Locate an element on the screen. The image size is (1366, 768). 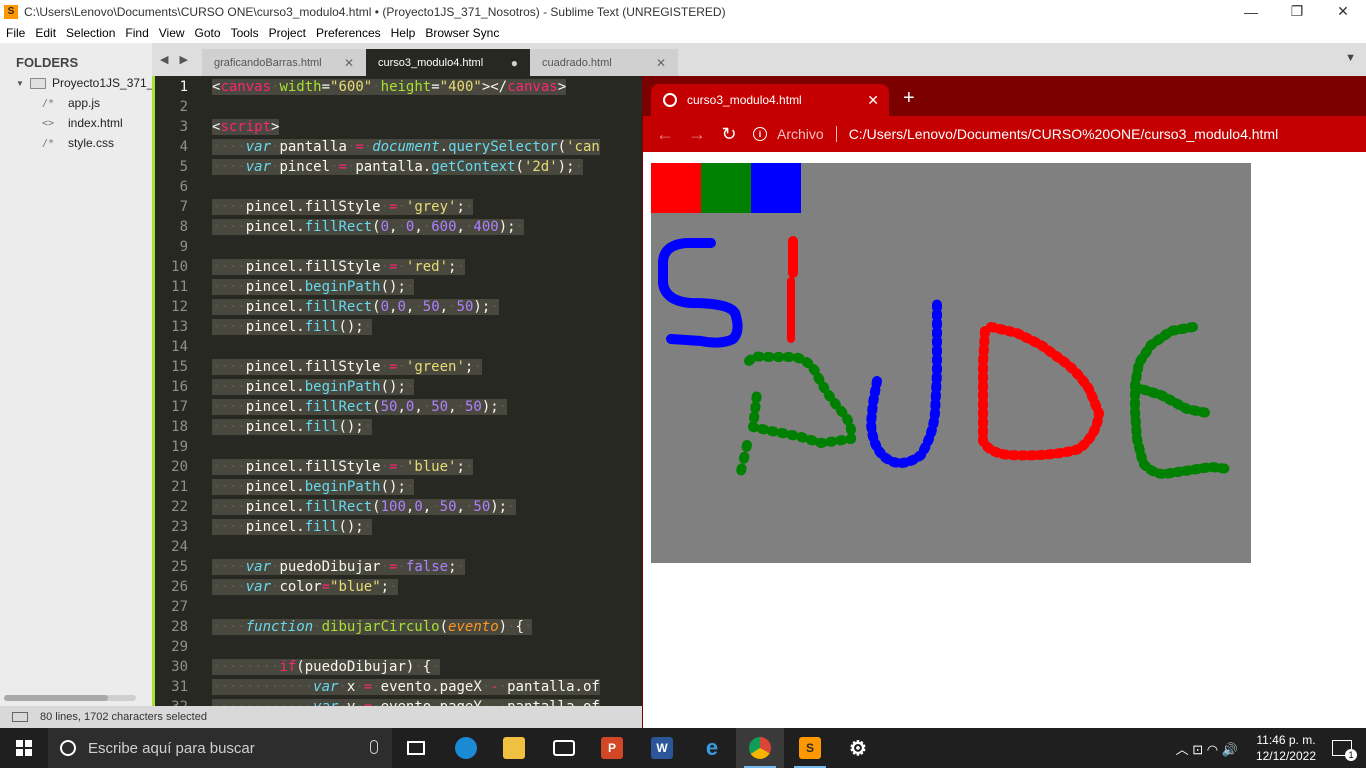
code-line: ····pincel.fillStyle·=·'red';· is located at coordinates (338, 267).